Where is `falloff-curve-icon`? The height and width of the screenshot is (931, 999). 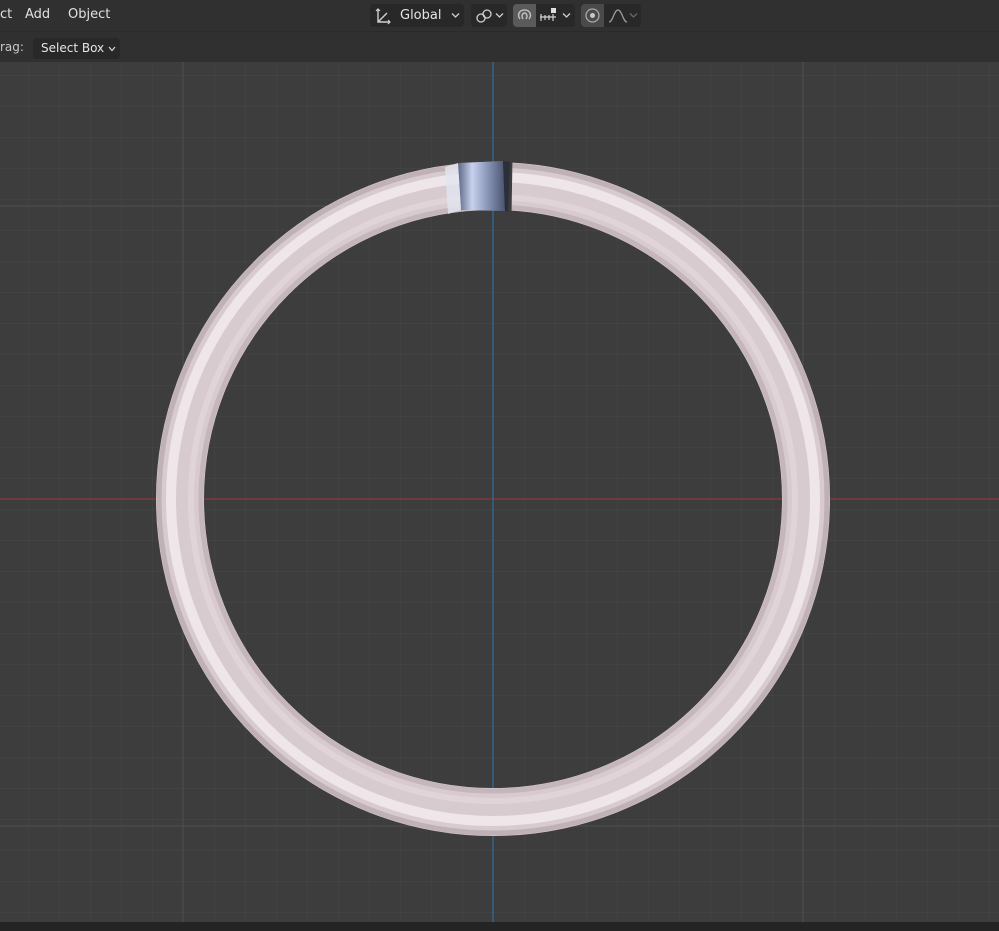 falloff-curve-icon is located at coordinates (618, 16).